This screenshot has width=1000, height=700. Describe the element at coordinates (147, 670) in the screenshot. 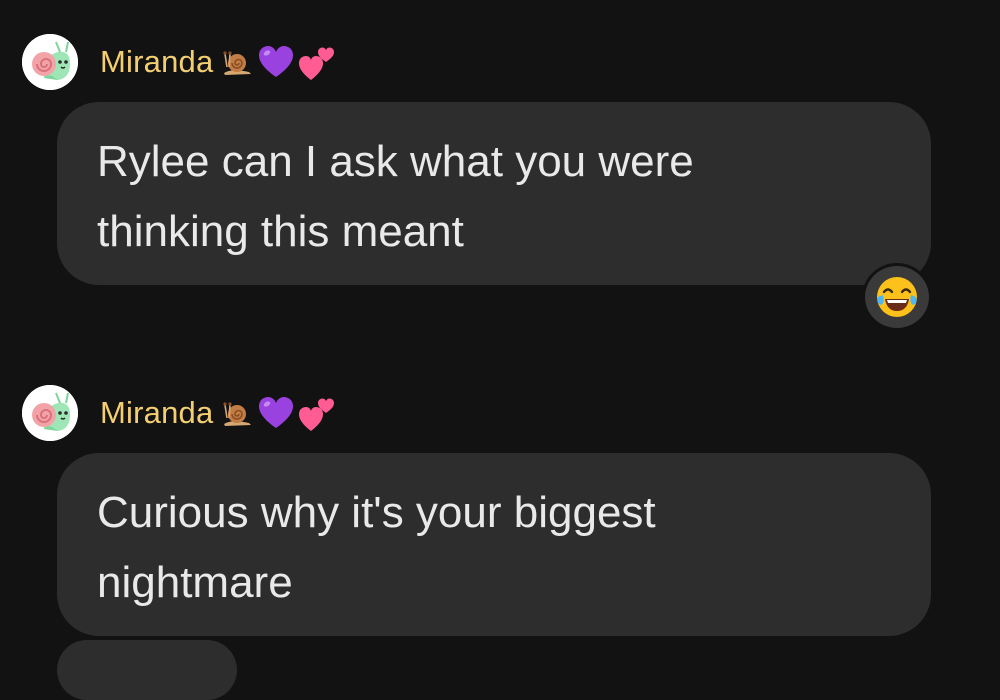

I see `message-bubble-partial` at that location.